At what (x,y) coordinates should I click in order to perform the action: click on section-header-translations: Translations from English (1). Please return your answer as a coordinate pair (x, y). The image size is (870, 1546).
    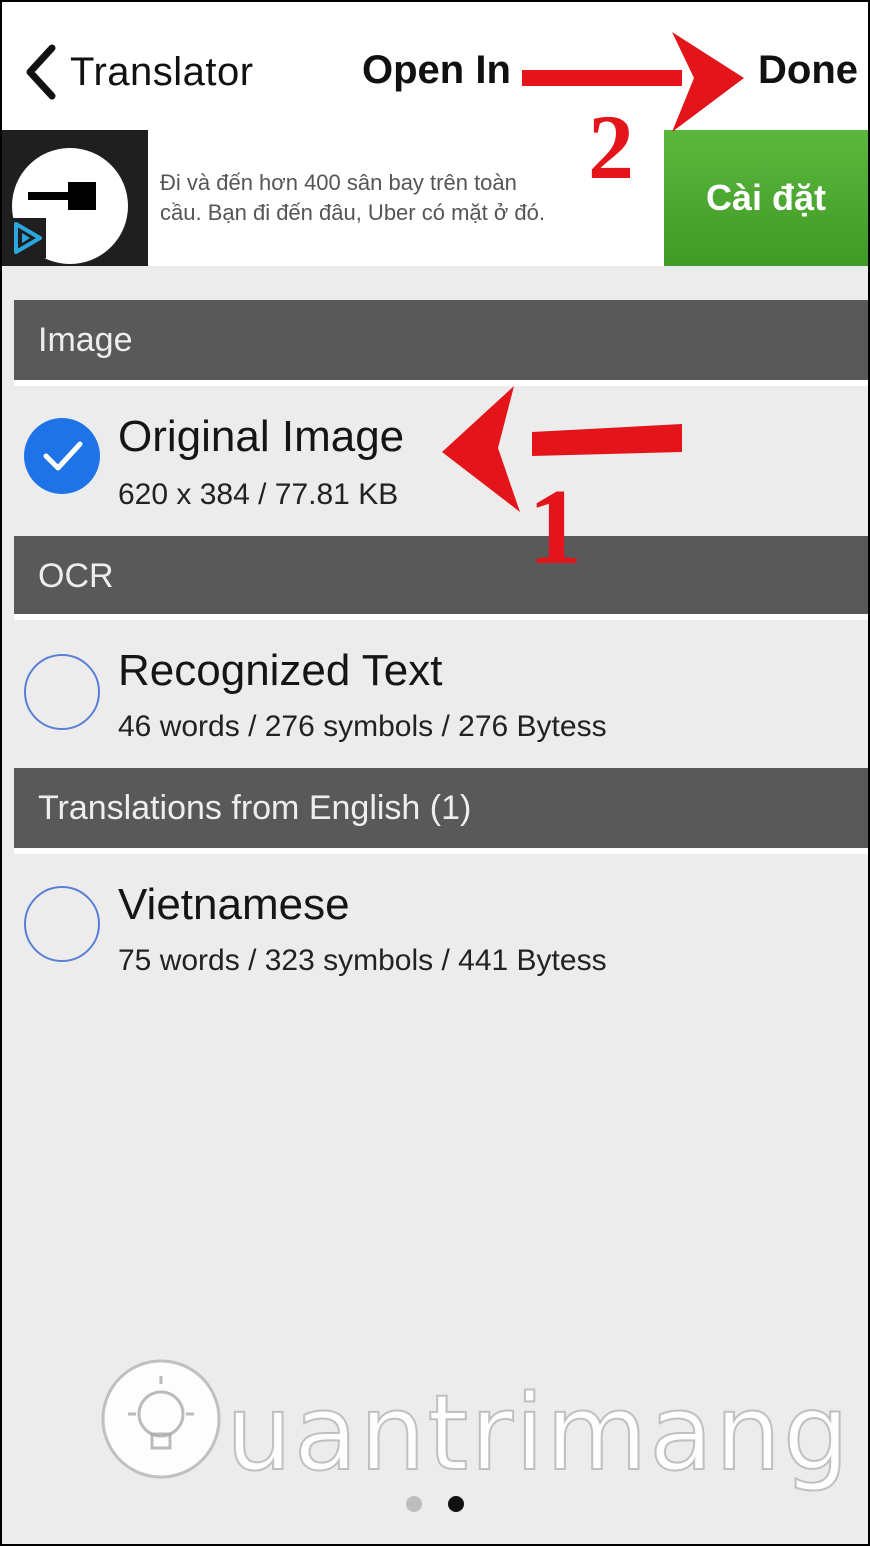
    Looking at the image, I should click on (441, 808).